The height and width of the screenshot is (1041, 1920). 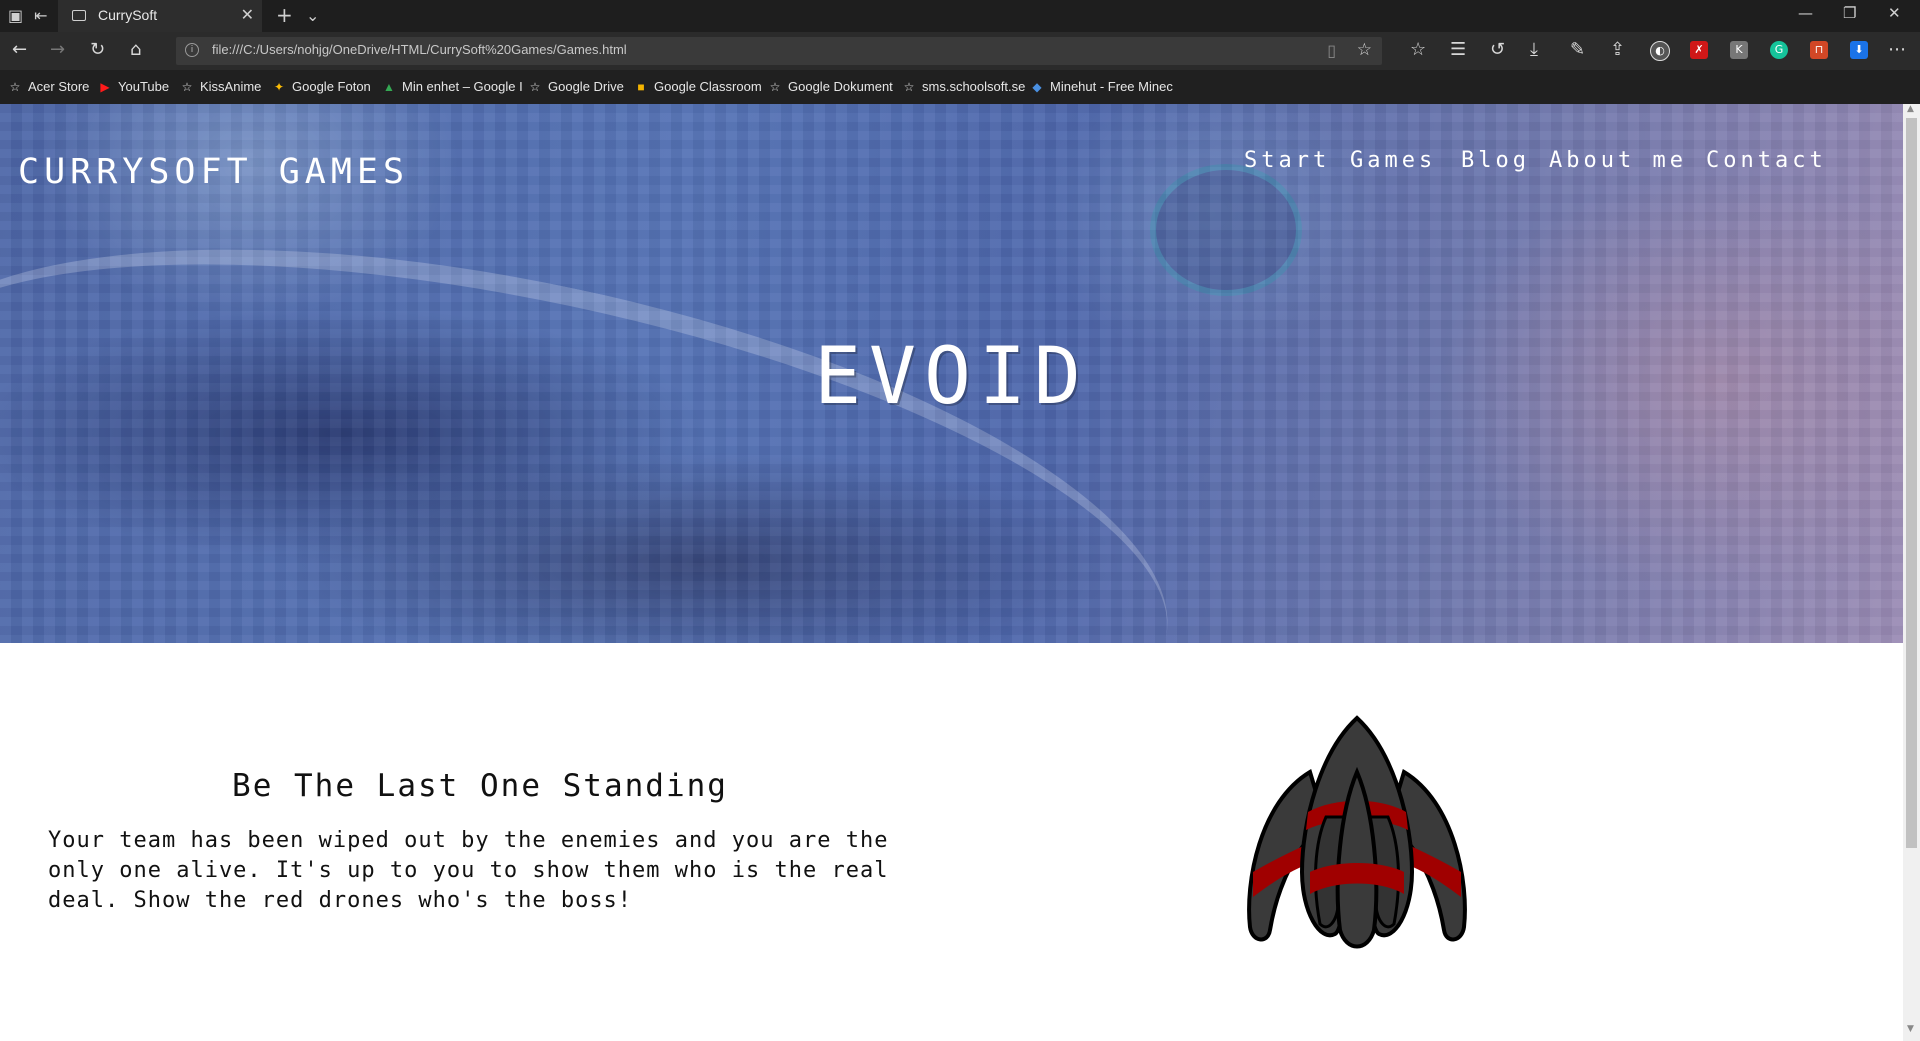 What do you see at coordinates (1911, 483) in the screenshot?
I see `scrollbar-thumb` at bounding box center [1911, 483].